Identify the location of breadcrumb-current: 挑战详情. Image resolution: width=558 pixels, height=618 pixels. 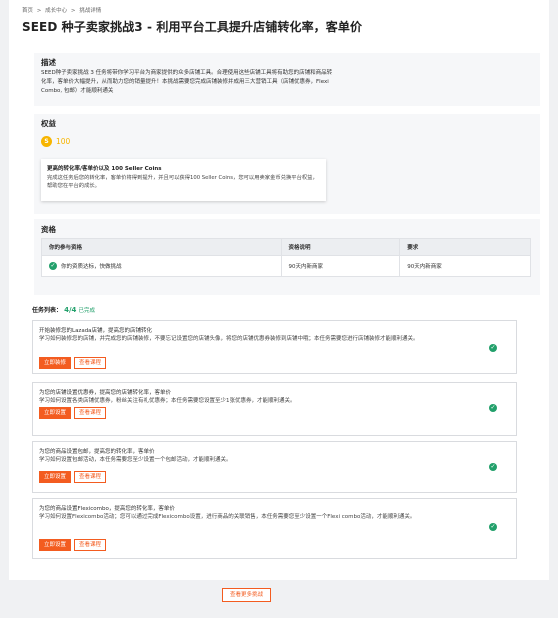
(90, 11).